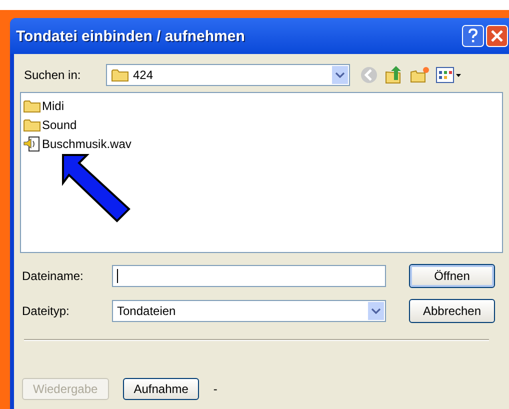 The height and width of the screenshot is (409, 509). Describe the element at coordinates (473, 36) in the screenshot. I see `help-icon` at that location.